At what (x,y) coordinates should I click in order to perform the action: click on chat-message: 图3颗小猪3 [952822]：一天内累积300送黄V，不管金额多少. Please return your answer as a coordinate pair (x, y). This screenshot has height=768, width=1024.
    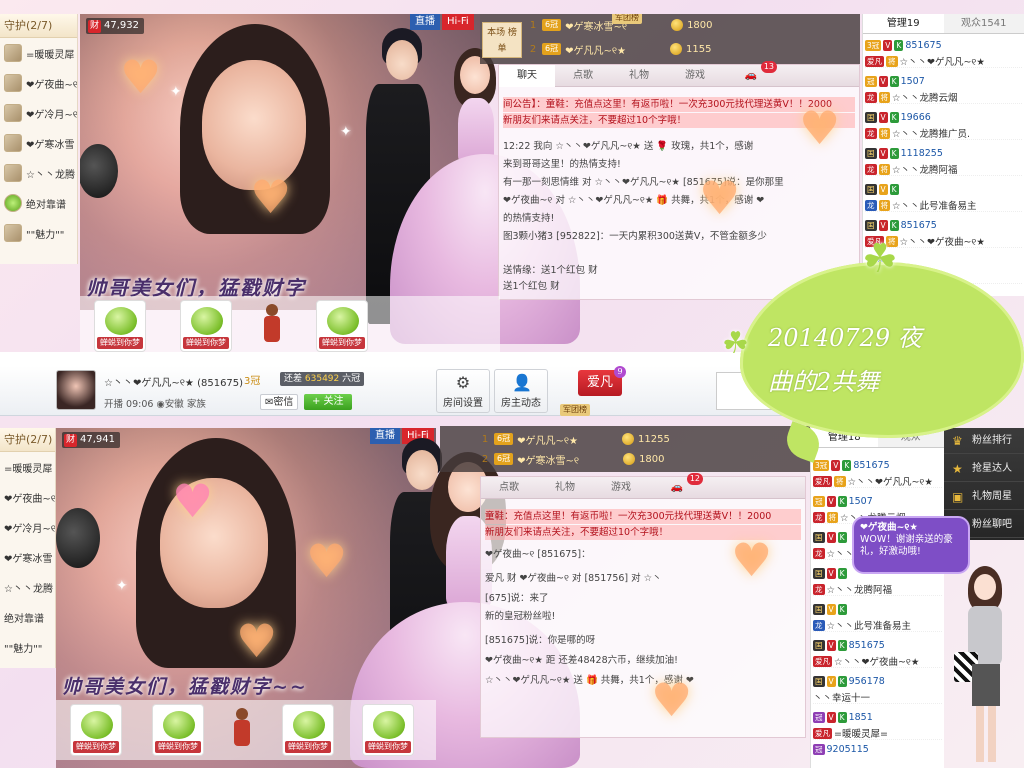
    Looking at the image, I should click on (635, 236).